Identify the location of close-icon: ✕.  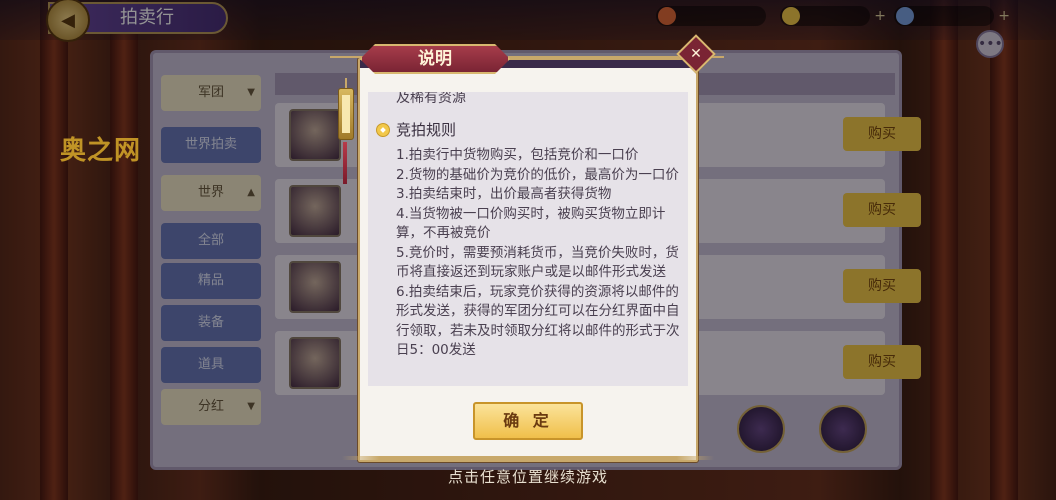
(696, 54).